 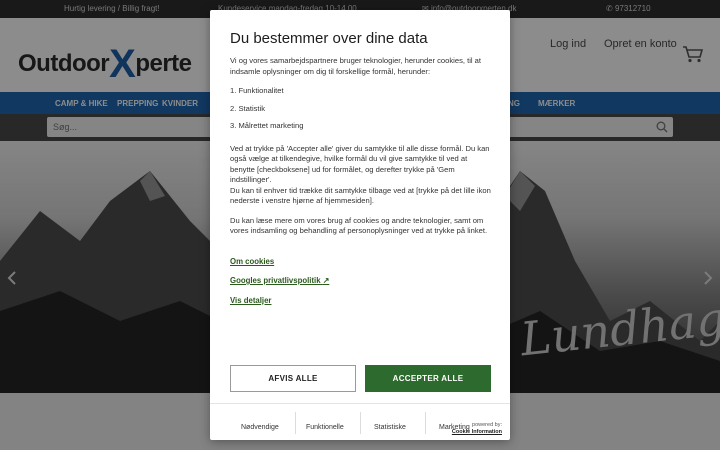 What do you see at coordinates (362, 301) in the screenshot?
I see `show-details-link: Vis detaljer` at bounding box center [362, 301].